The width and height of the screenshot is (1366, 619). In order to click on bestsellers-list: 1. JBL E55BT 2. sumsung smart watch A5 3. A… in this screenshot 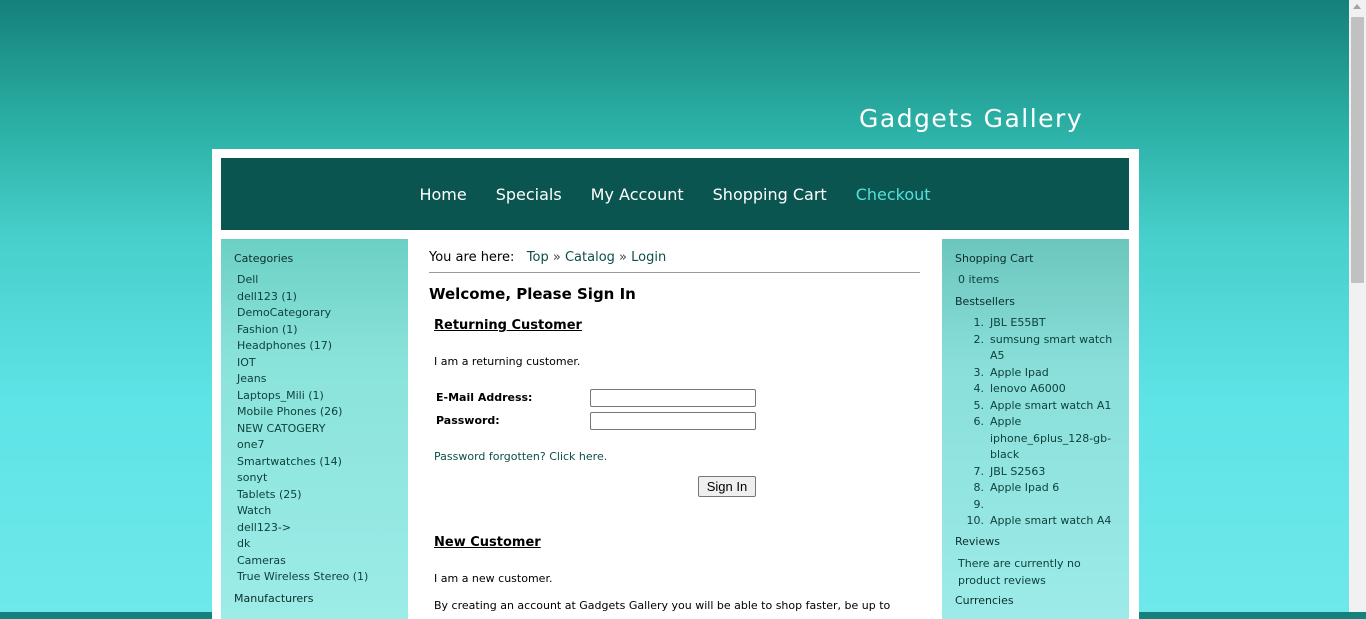, I will do `click(1038, 422)`.